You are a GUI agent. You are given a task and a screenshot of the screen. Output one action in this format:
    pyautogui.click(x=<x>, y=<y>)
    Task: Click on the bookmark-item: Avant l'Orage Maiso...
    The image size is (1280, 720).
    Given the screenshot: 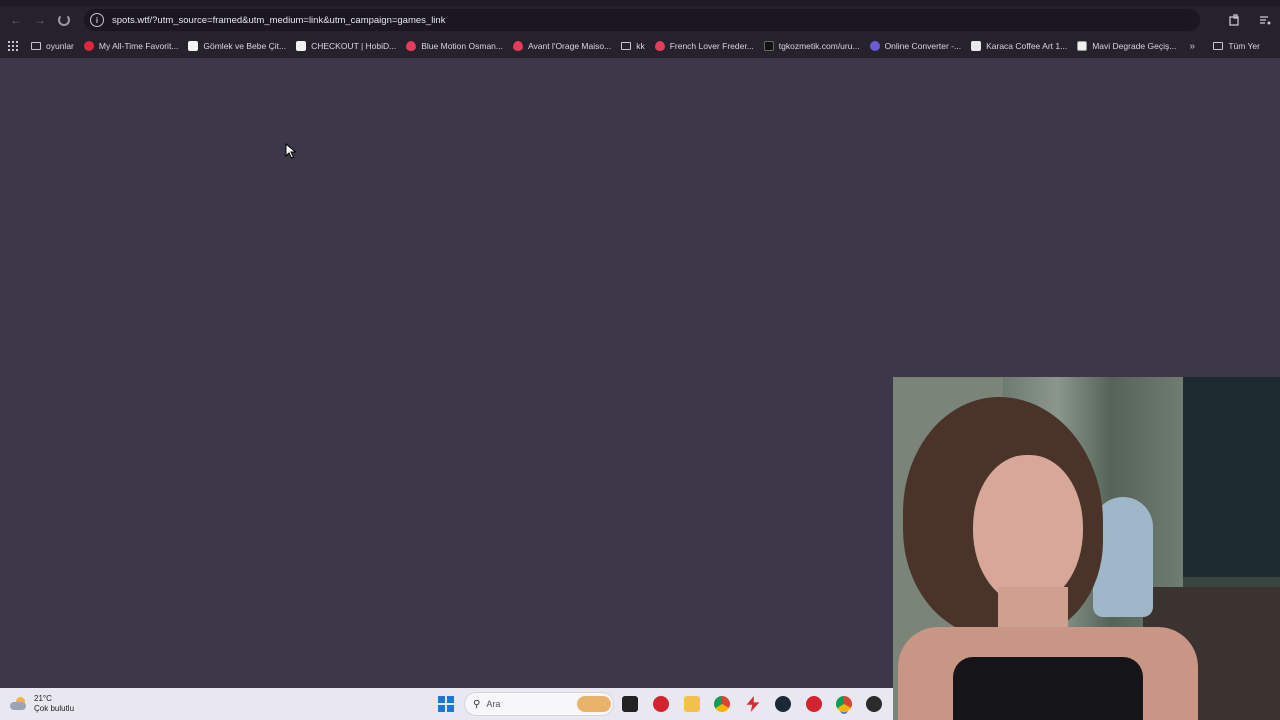 What is the action you would take?
    pyautogui.click(x=562, y=46)
    